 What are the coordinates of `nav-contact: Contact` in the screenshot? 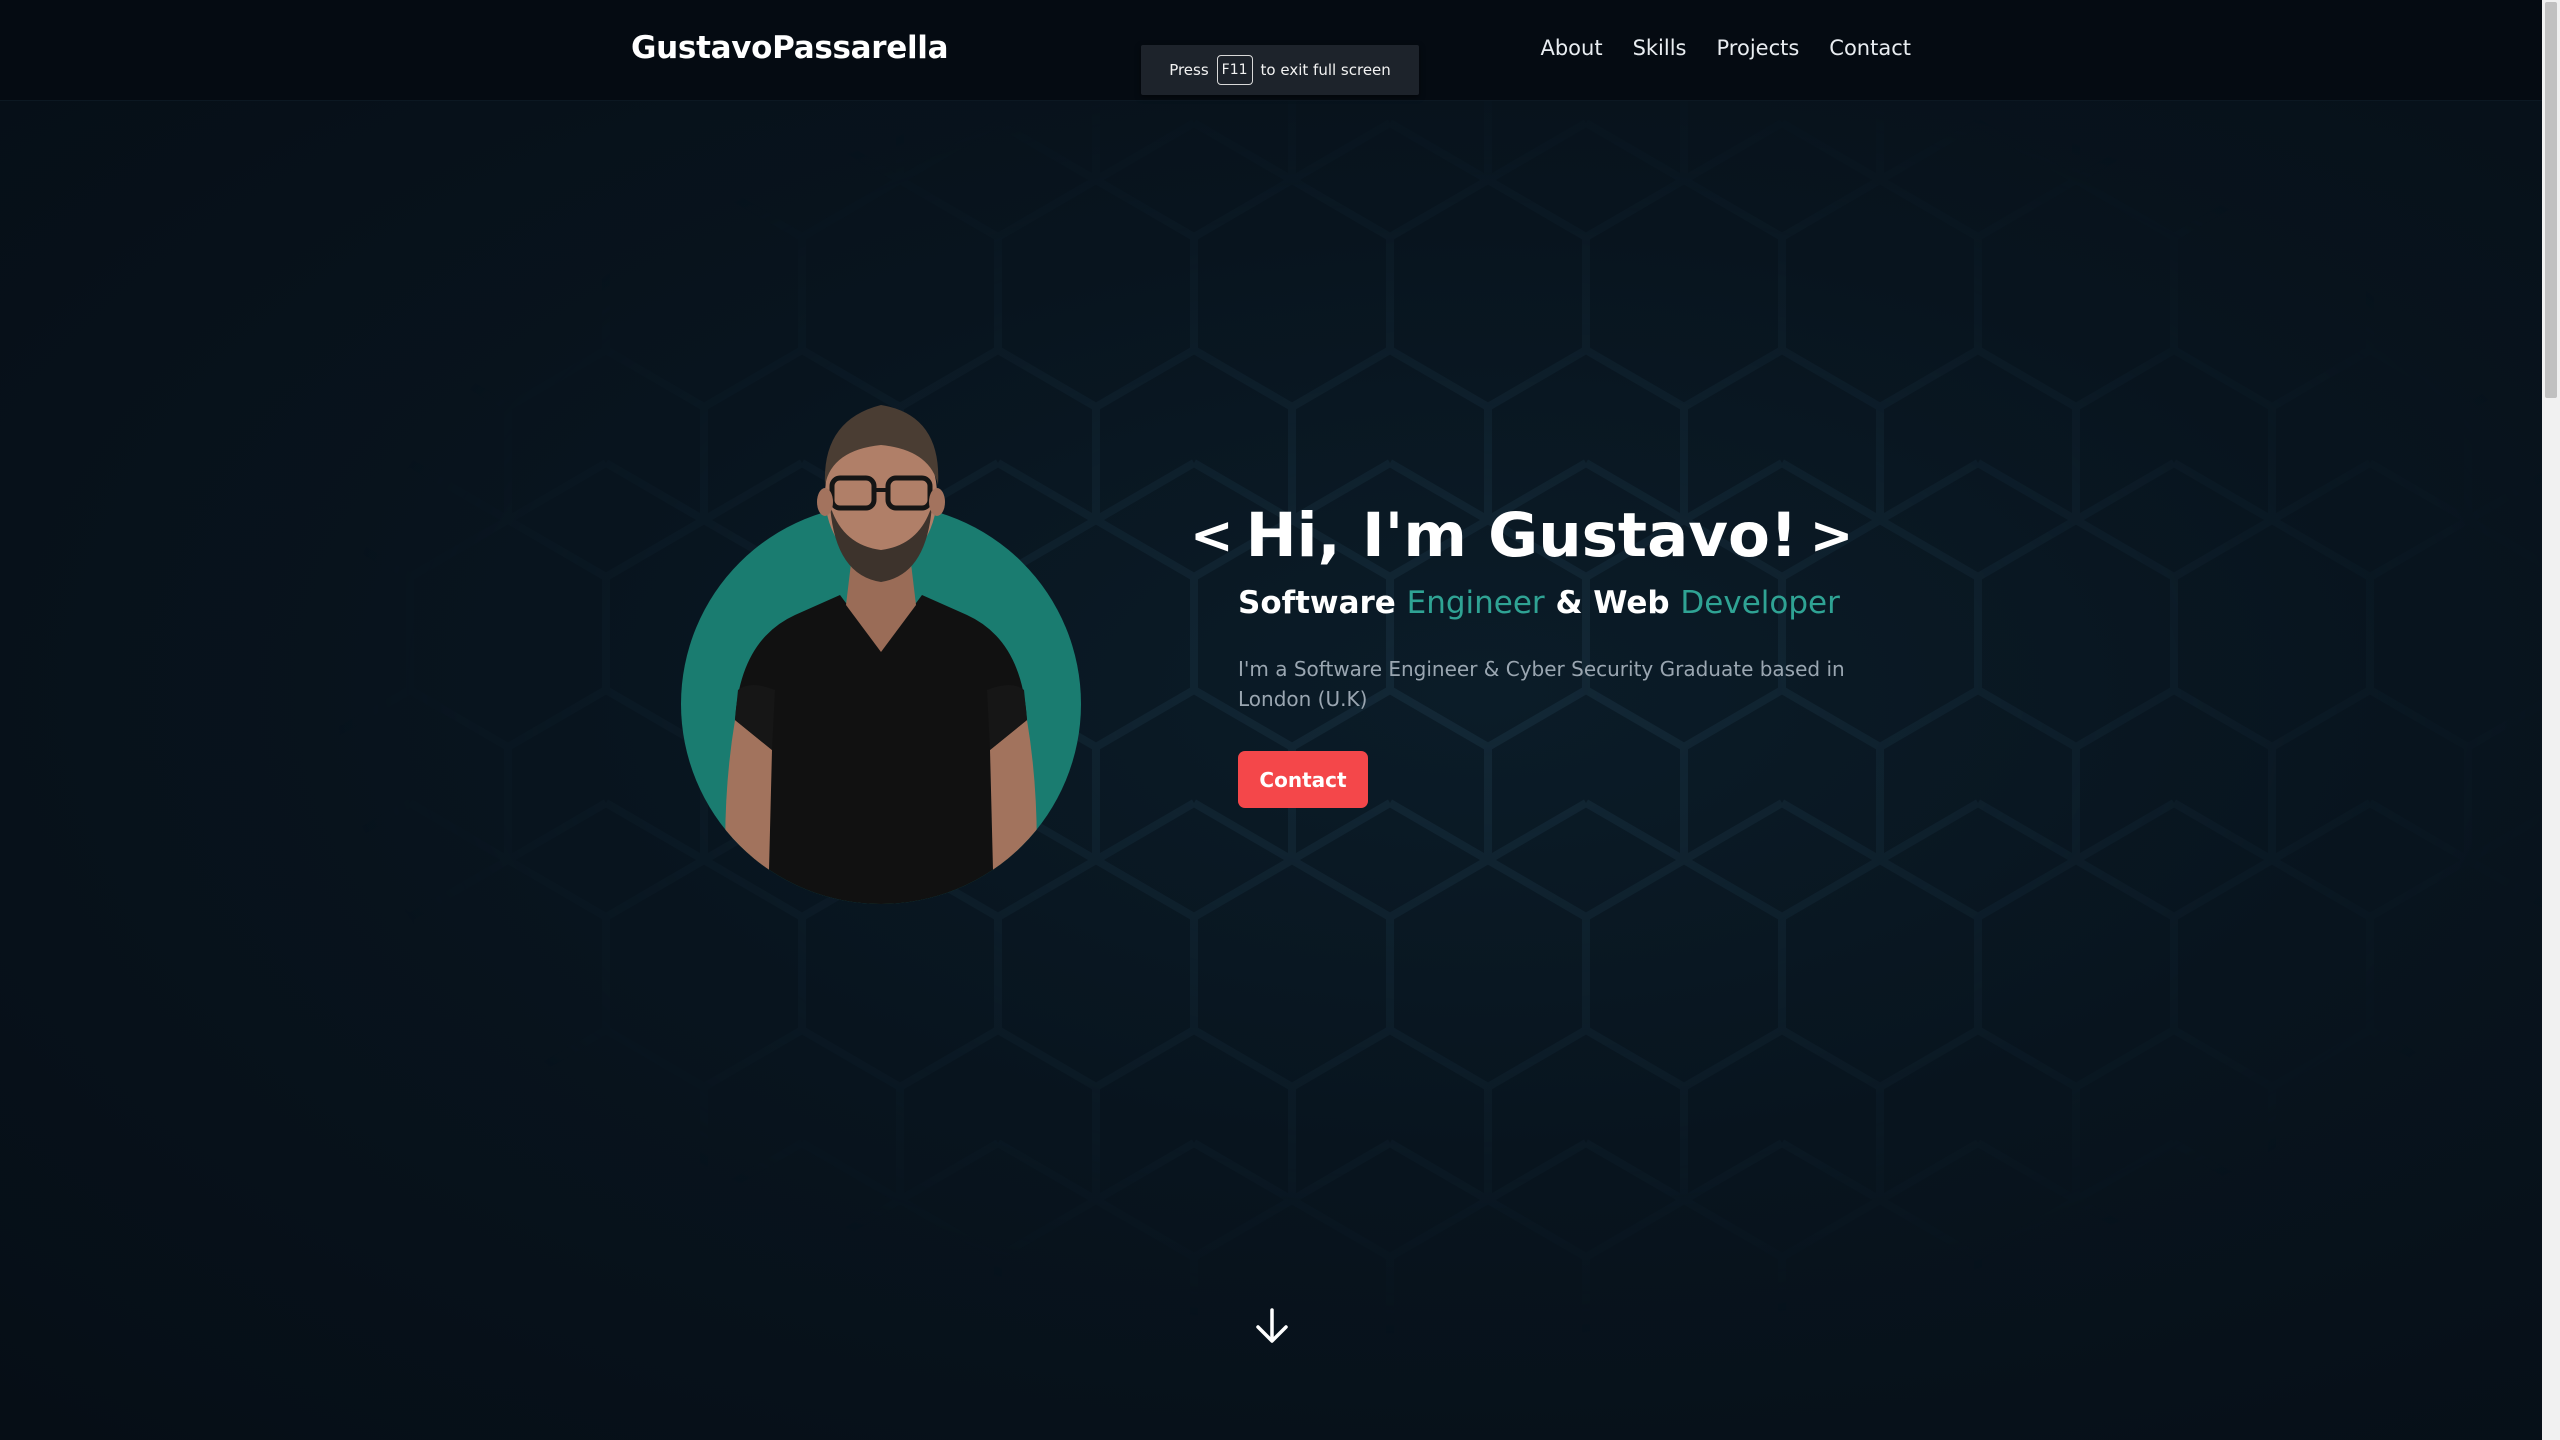 It's located at (1870, 48).